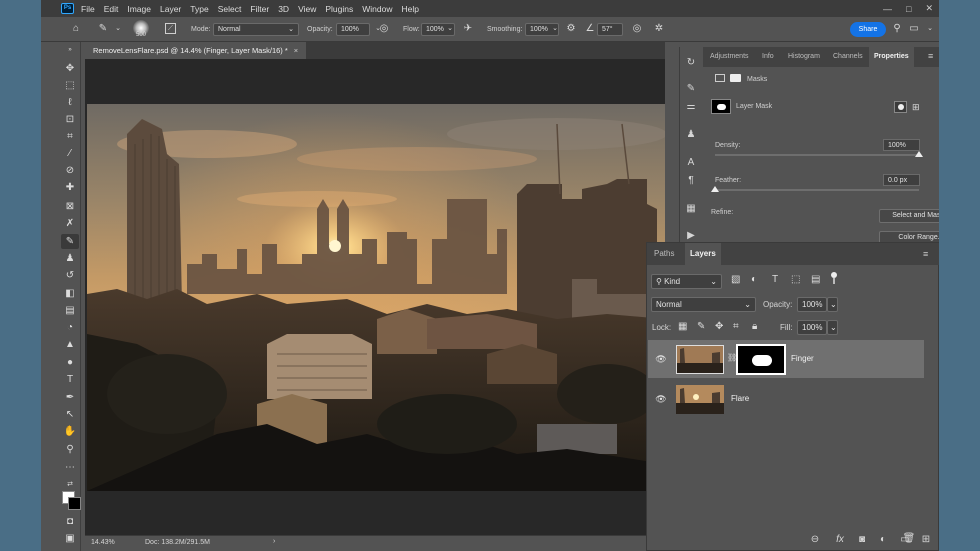  Describe the element at coordinates (883, 540) in the screenshot. I see `adjustment-layer-icon: ◐` at that location.